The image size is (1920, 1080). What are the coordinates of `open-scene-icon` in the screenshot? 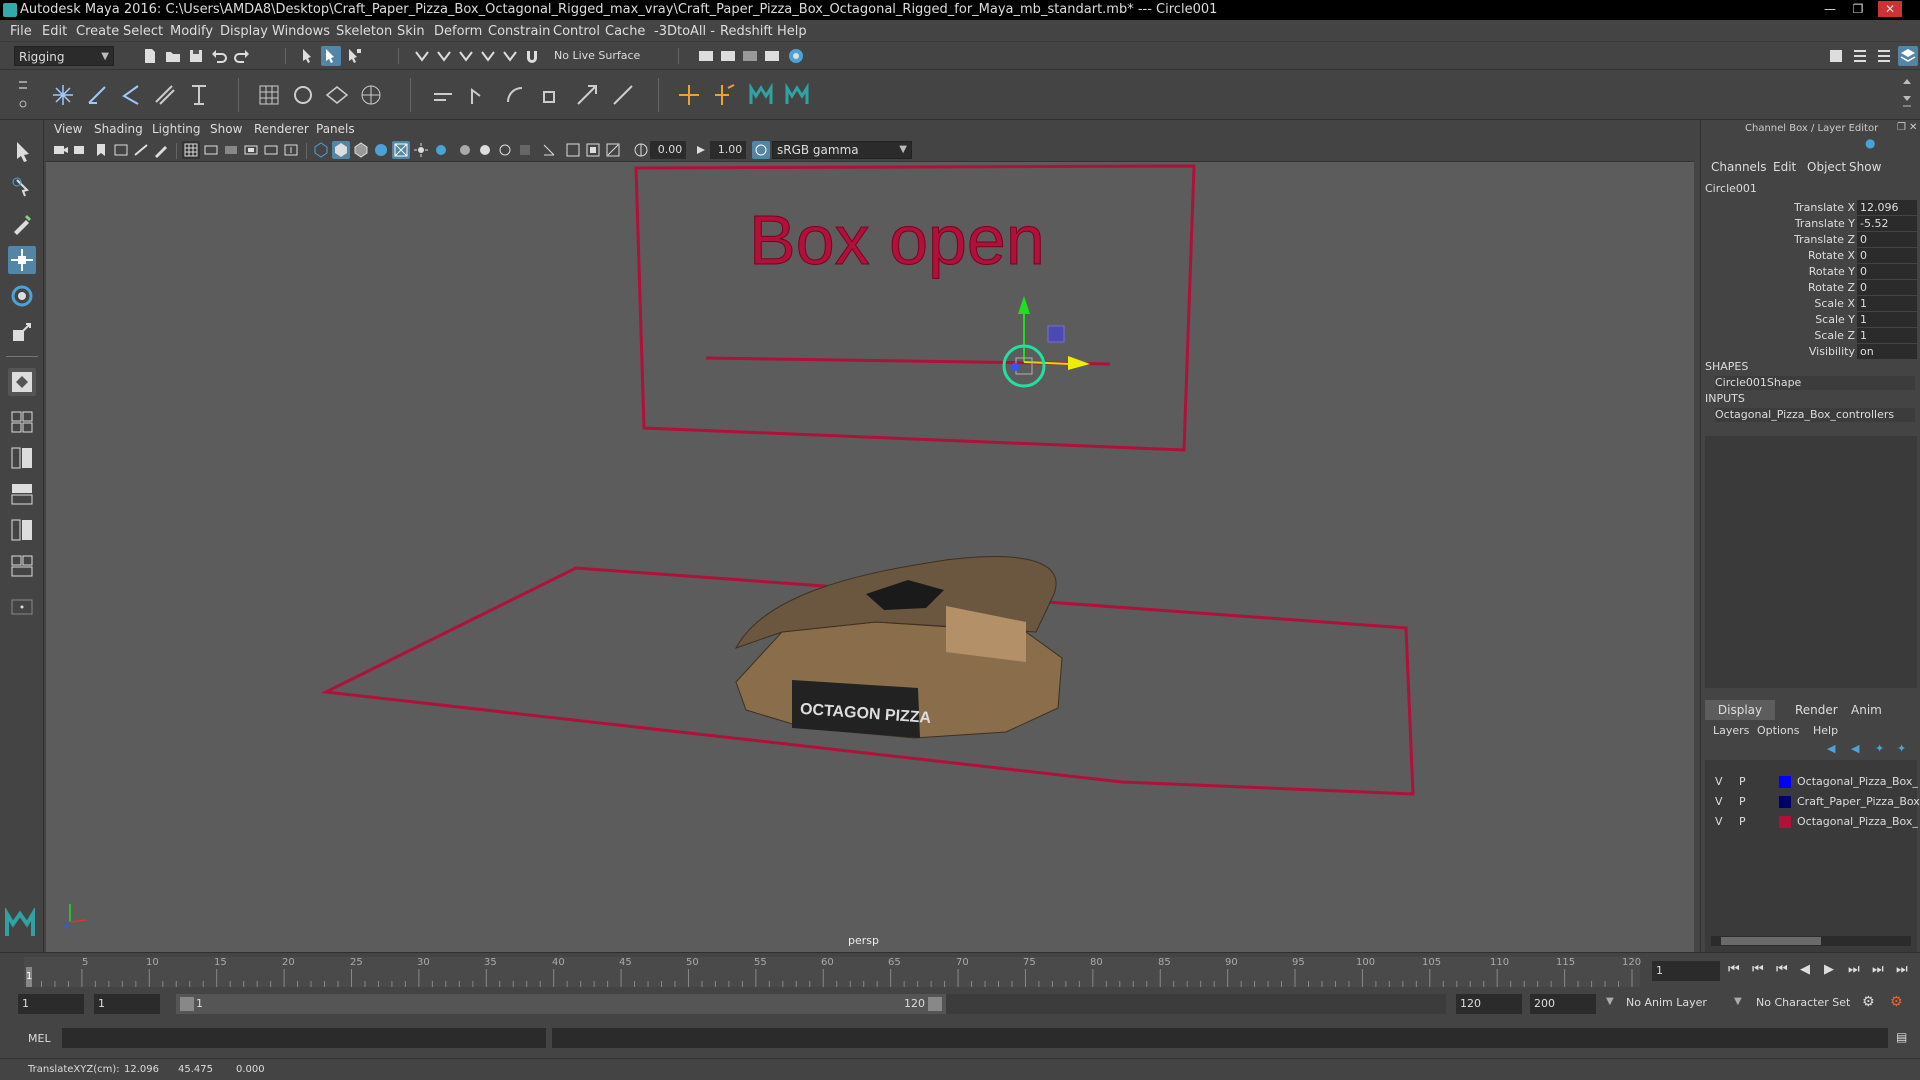 It's located at (173, 56).